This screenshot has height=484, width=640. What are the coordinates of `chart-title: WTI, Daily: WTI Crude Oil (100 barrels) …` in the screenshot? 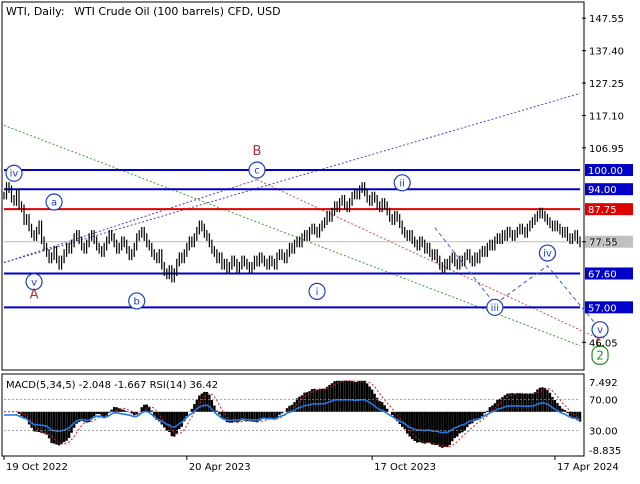 It's located at (143, 11).